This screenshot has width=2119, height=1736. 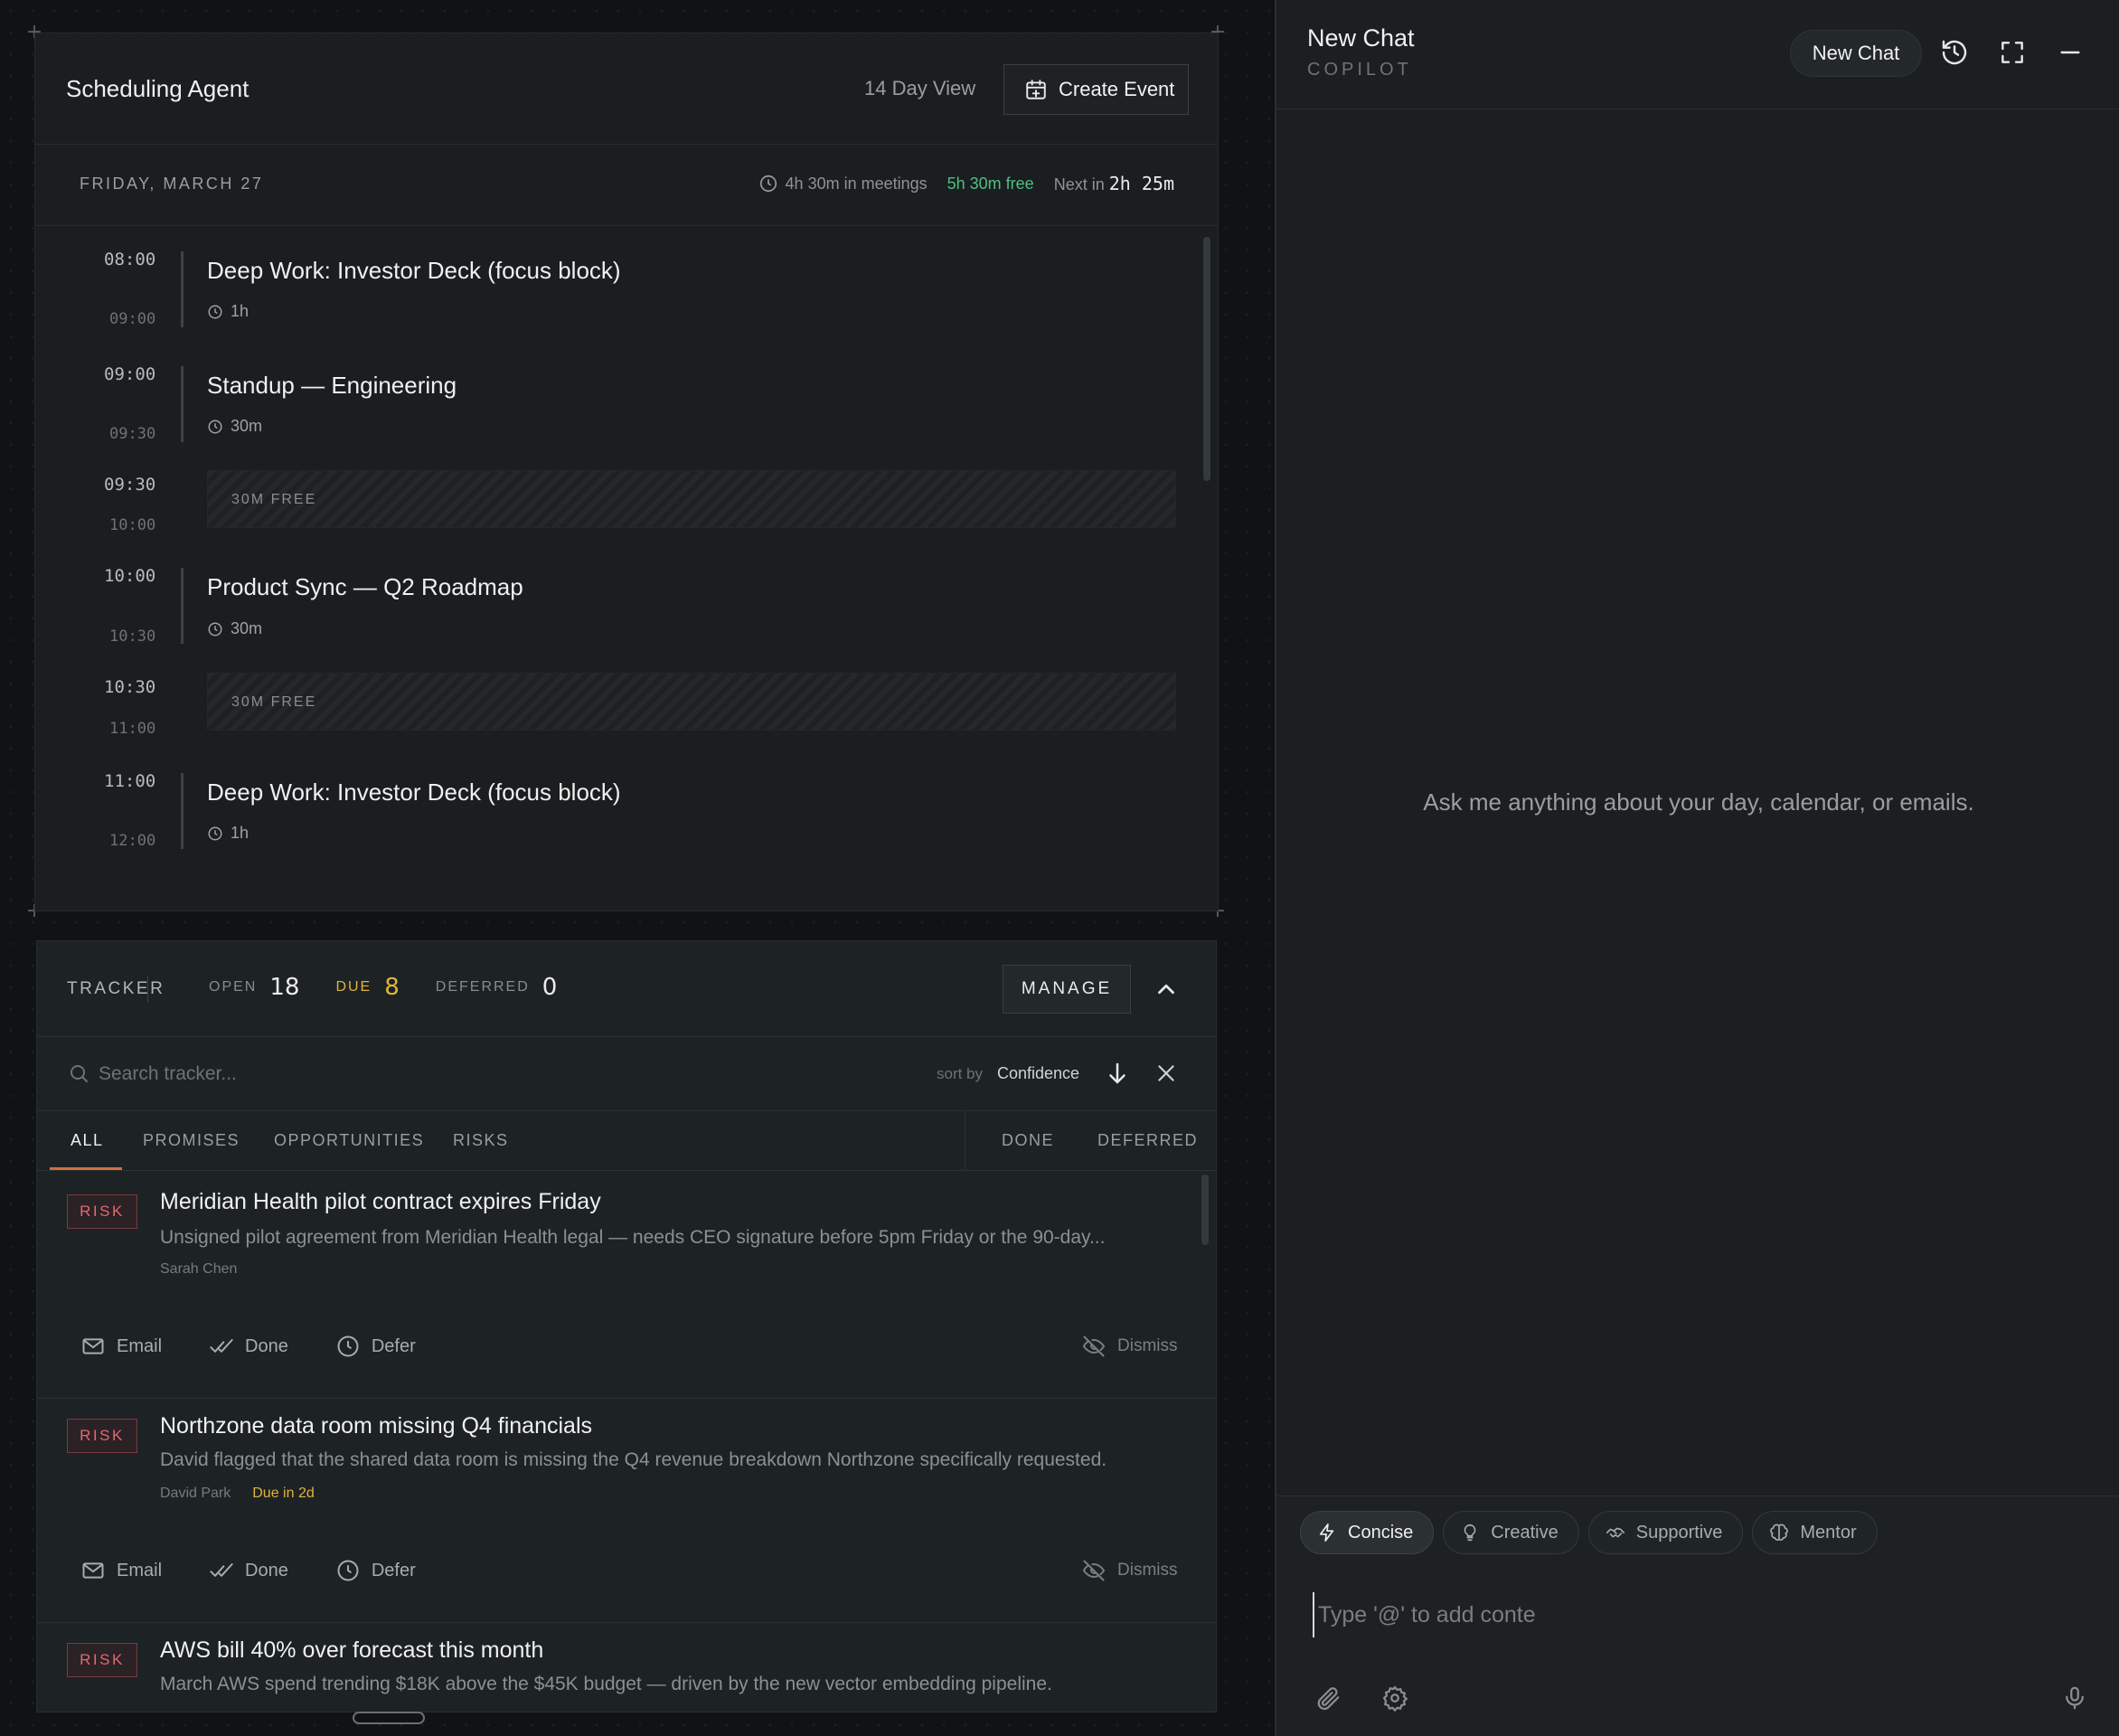 I want to click on settings-icon, so click(x=1394, y=1698).